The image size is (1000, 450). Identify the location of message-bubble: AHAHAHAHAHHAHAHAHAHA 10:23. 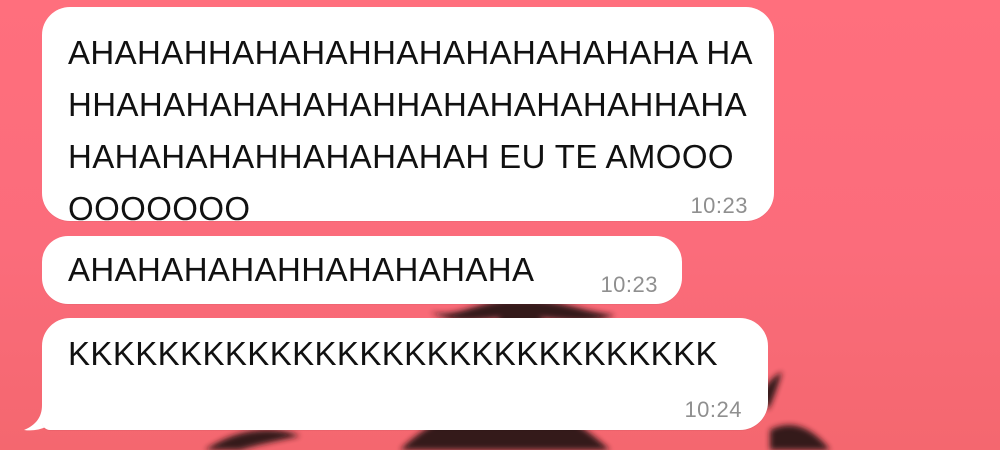
(362, 270).